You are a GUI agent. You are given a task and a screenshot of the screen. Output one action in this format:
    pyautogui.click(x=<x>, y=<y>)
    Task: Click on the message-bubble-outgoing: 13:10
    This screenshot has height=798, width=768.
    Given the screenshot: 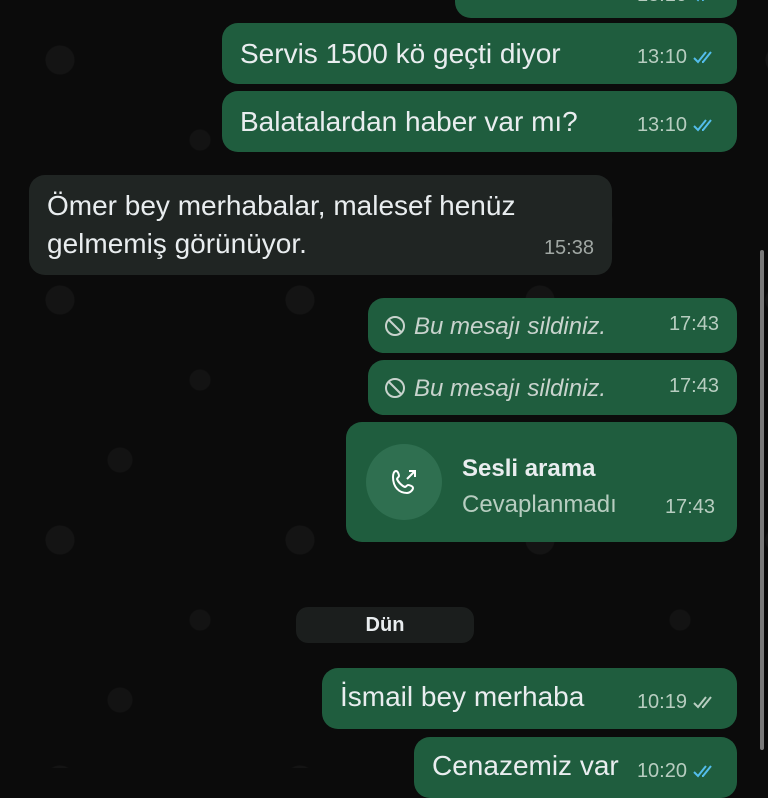 What is the action you would take?
    pyautogui.click(x=596, y=9)
    